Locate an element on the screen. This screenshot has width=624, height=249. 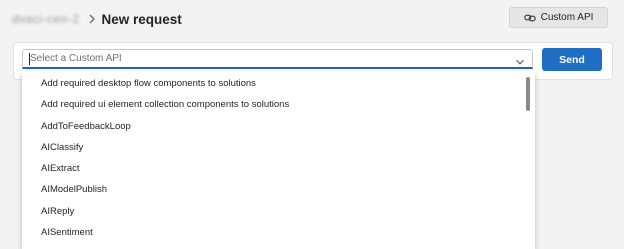
custom-api-button: Custom API is located at coordinates (558, 17).